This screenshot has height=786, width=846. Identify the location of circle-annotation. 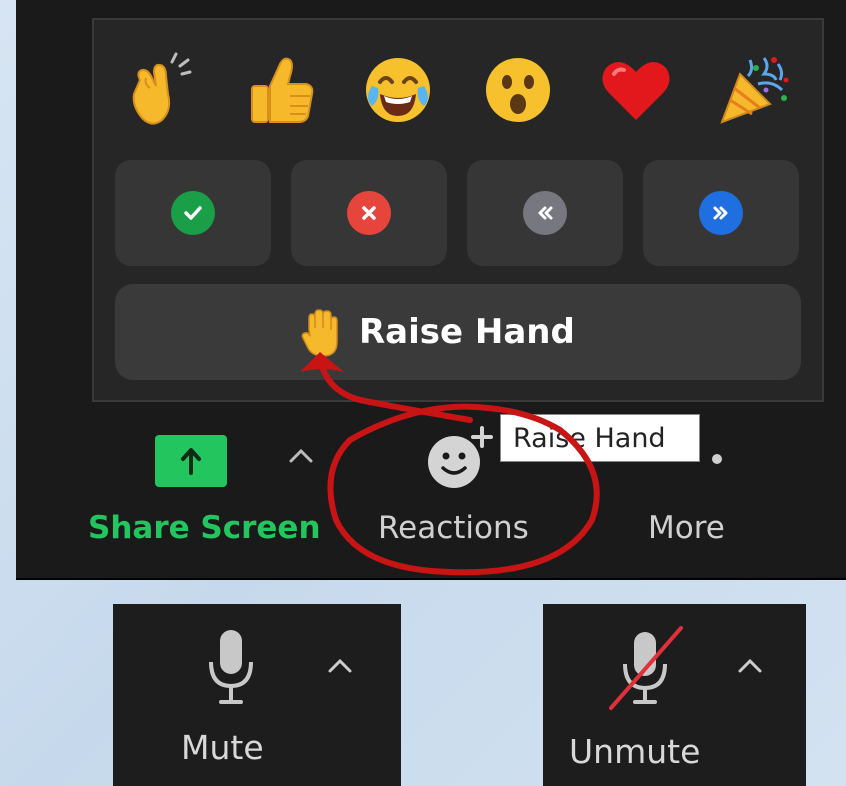
(463, 489).